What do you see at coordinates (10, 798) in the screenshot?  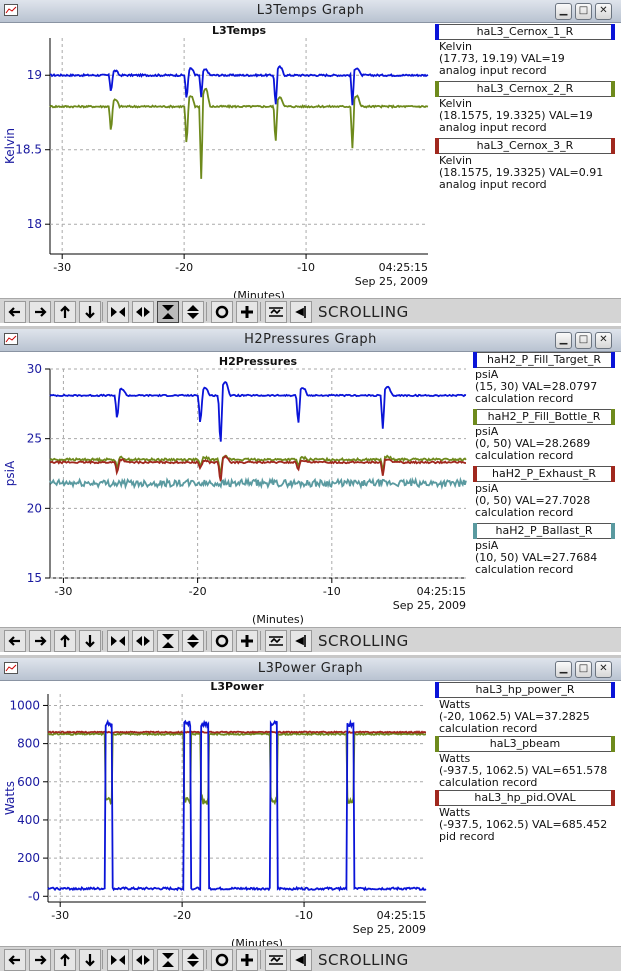 I see `y-axis-label: Watts` at bounding box center [10, 798].